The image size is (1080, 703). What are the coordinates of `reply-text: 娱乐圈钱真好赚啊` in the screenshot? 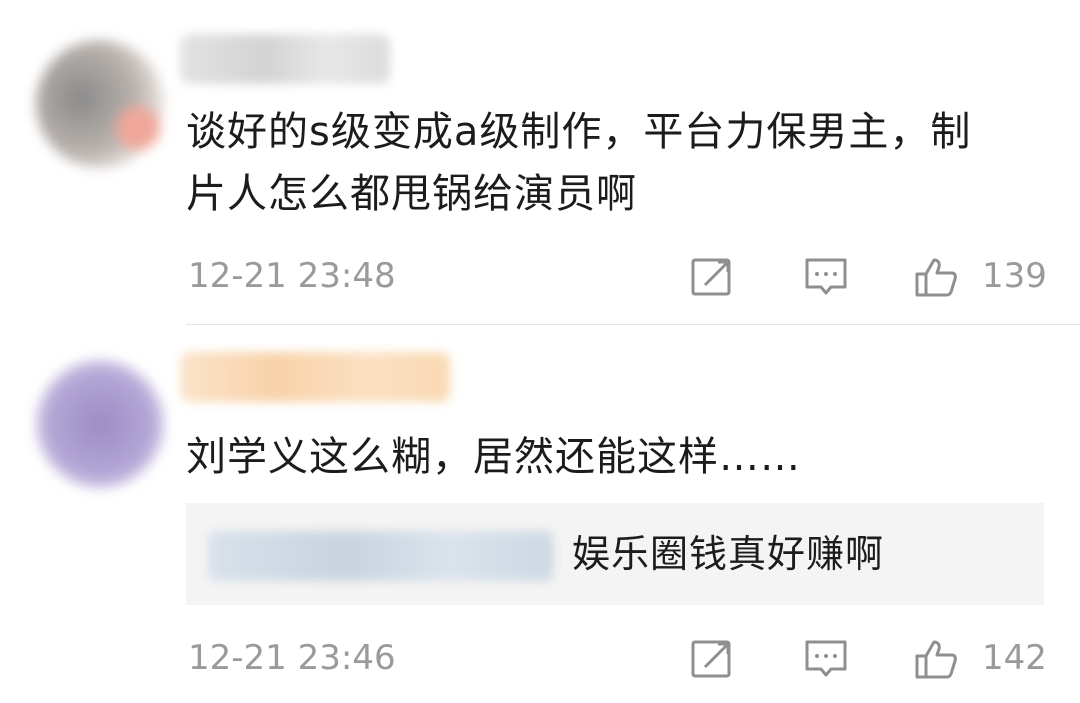 It's located at (728, 554).